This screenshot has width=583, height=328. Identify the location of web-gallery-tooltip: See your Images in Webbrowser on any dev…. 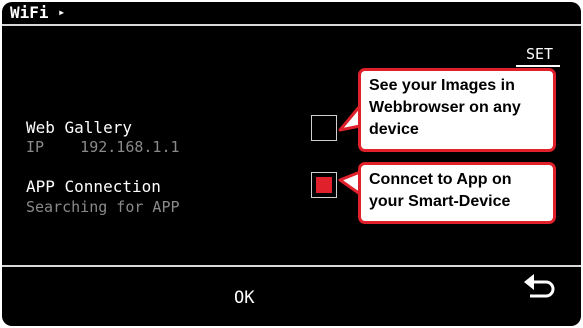
(457, 110).